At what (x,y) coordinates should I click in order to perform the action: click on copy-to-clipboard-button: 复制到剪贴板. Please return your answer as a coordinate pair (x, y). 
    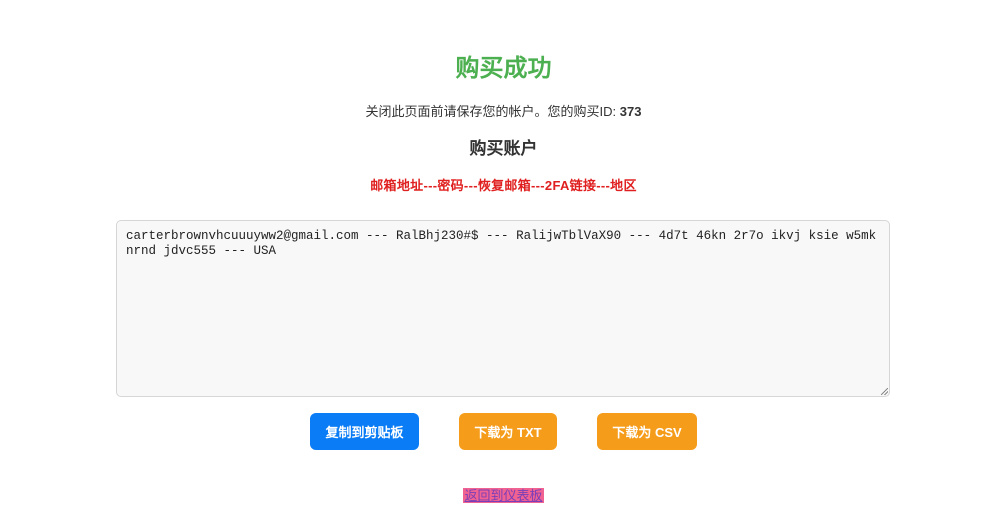
    Looking at the image, I should click on (364, 431).